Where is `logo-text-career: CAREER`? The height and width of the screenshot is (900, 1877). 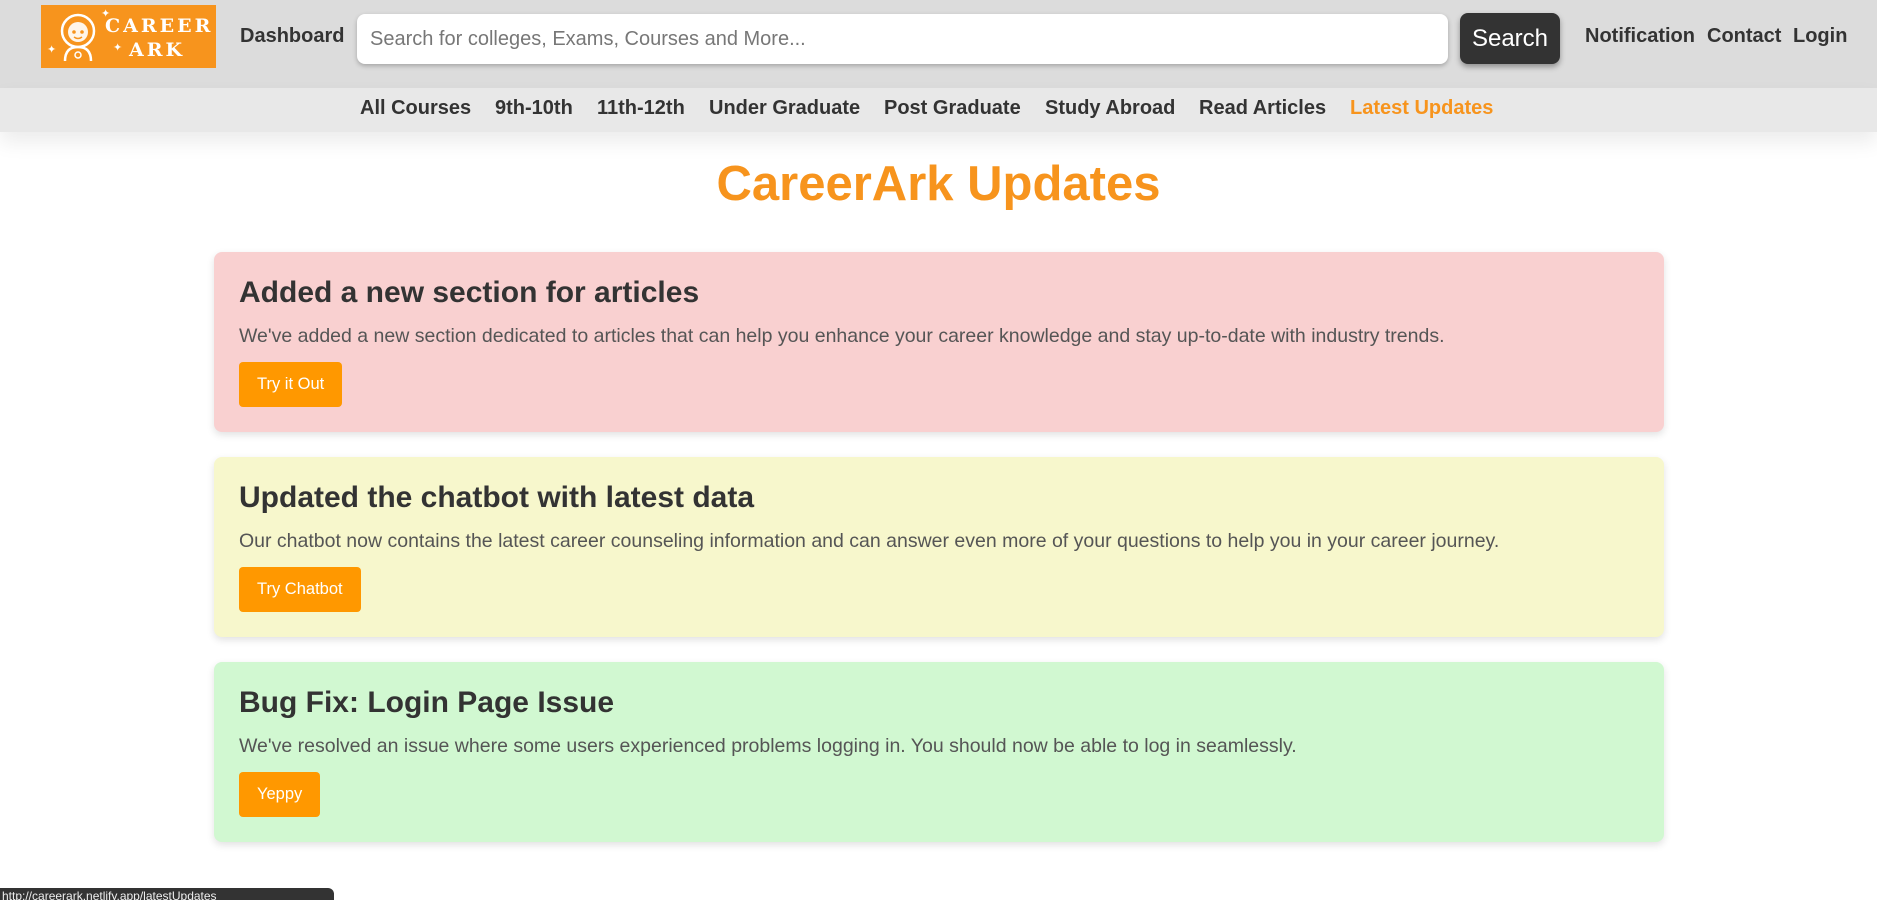
logo-text-career: CAREER is located at coordinates (159, 26).